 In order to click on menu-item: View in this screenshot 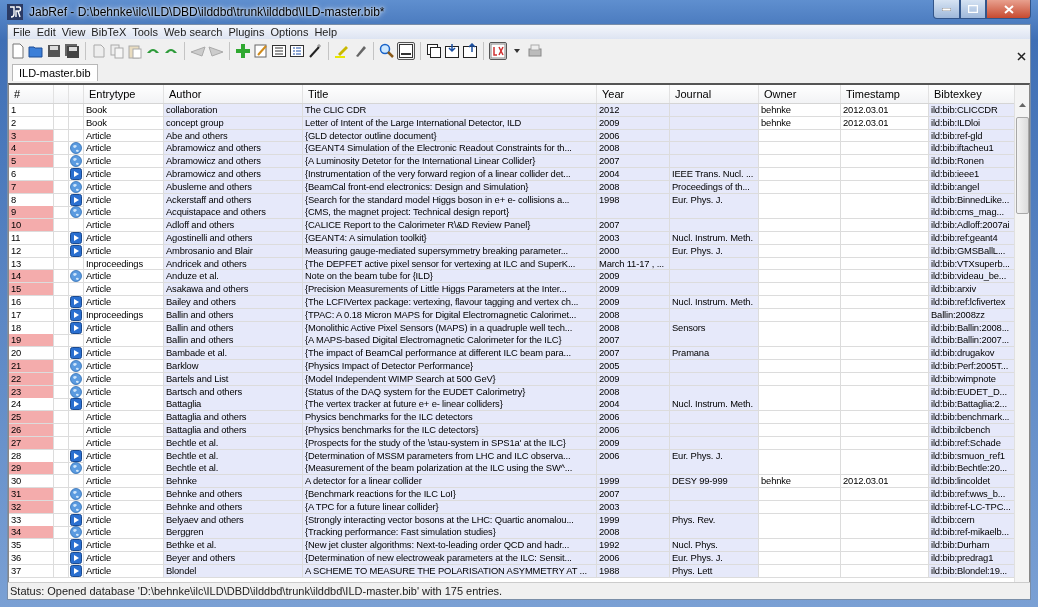, I will do `click(73, 32)`.